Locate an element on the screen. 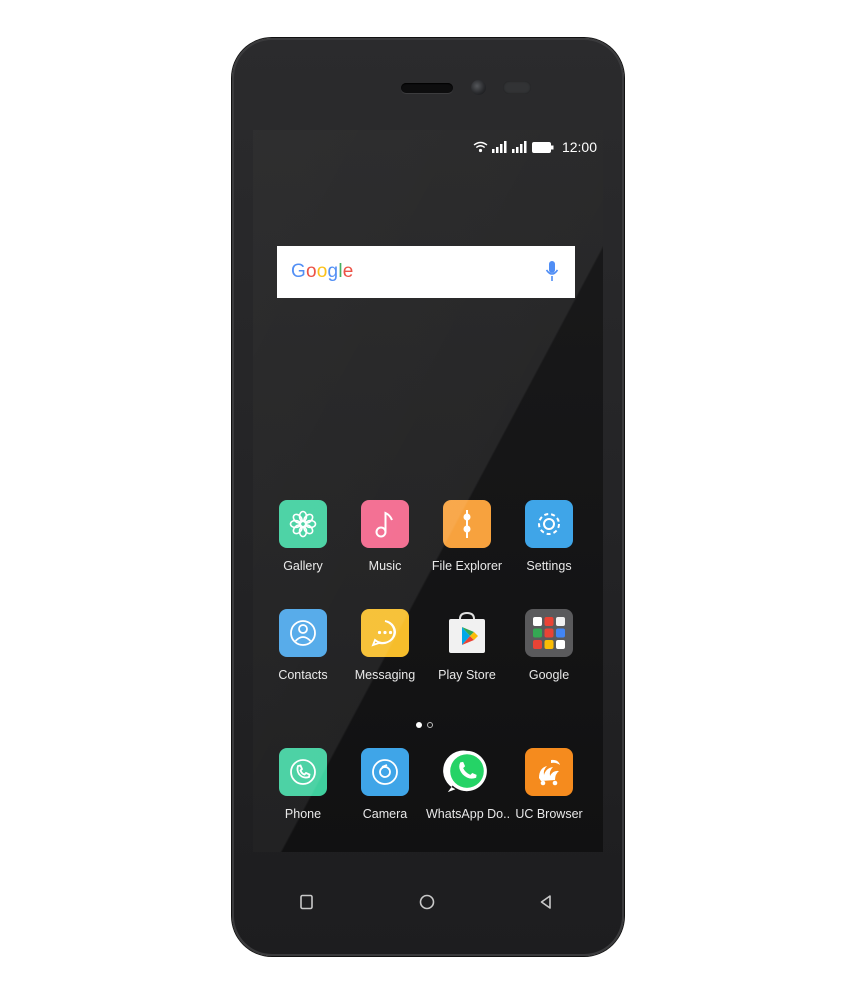  phone-icon is located at coordinates (303, 772).